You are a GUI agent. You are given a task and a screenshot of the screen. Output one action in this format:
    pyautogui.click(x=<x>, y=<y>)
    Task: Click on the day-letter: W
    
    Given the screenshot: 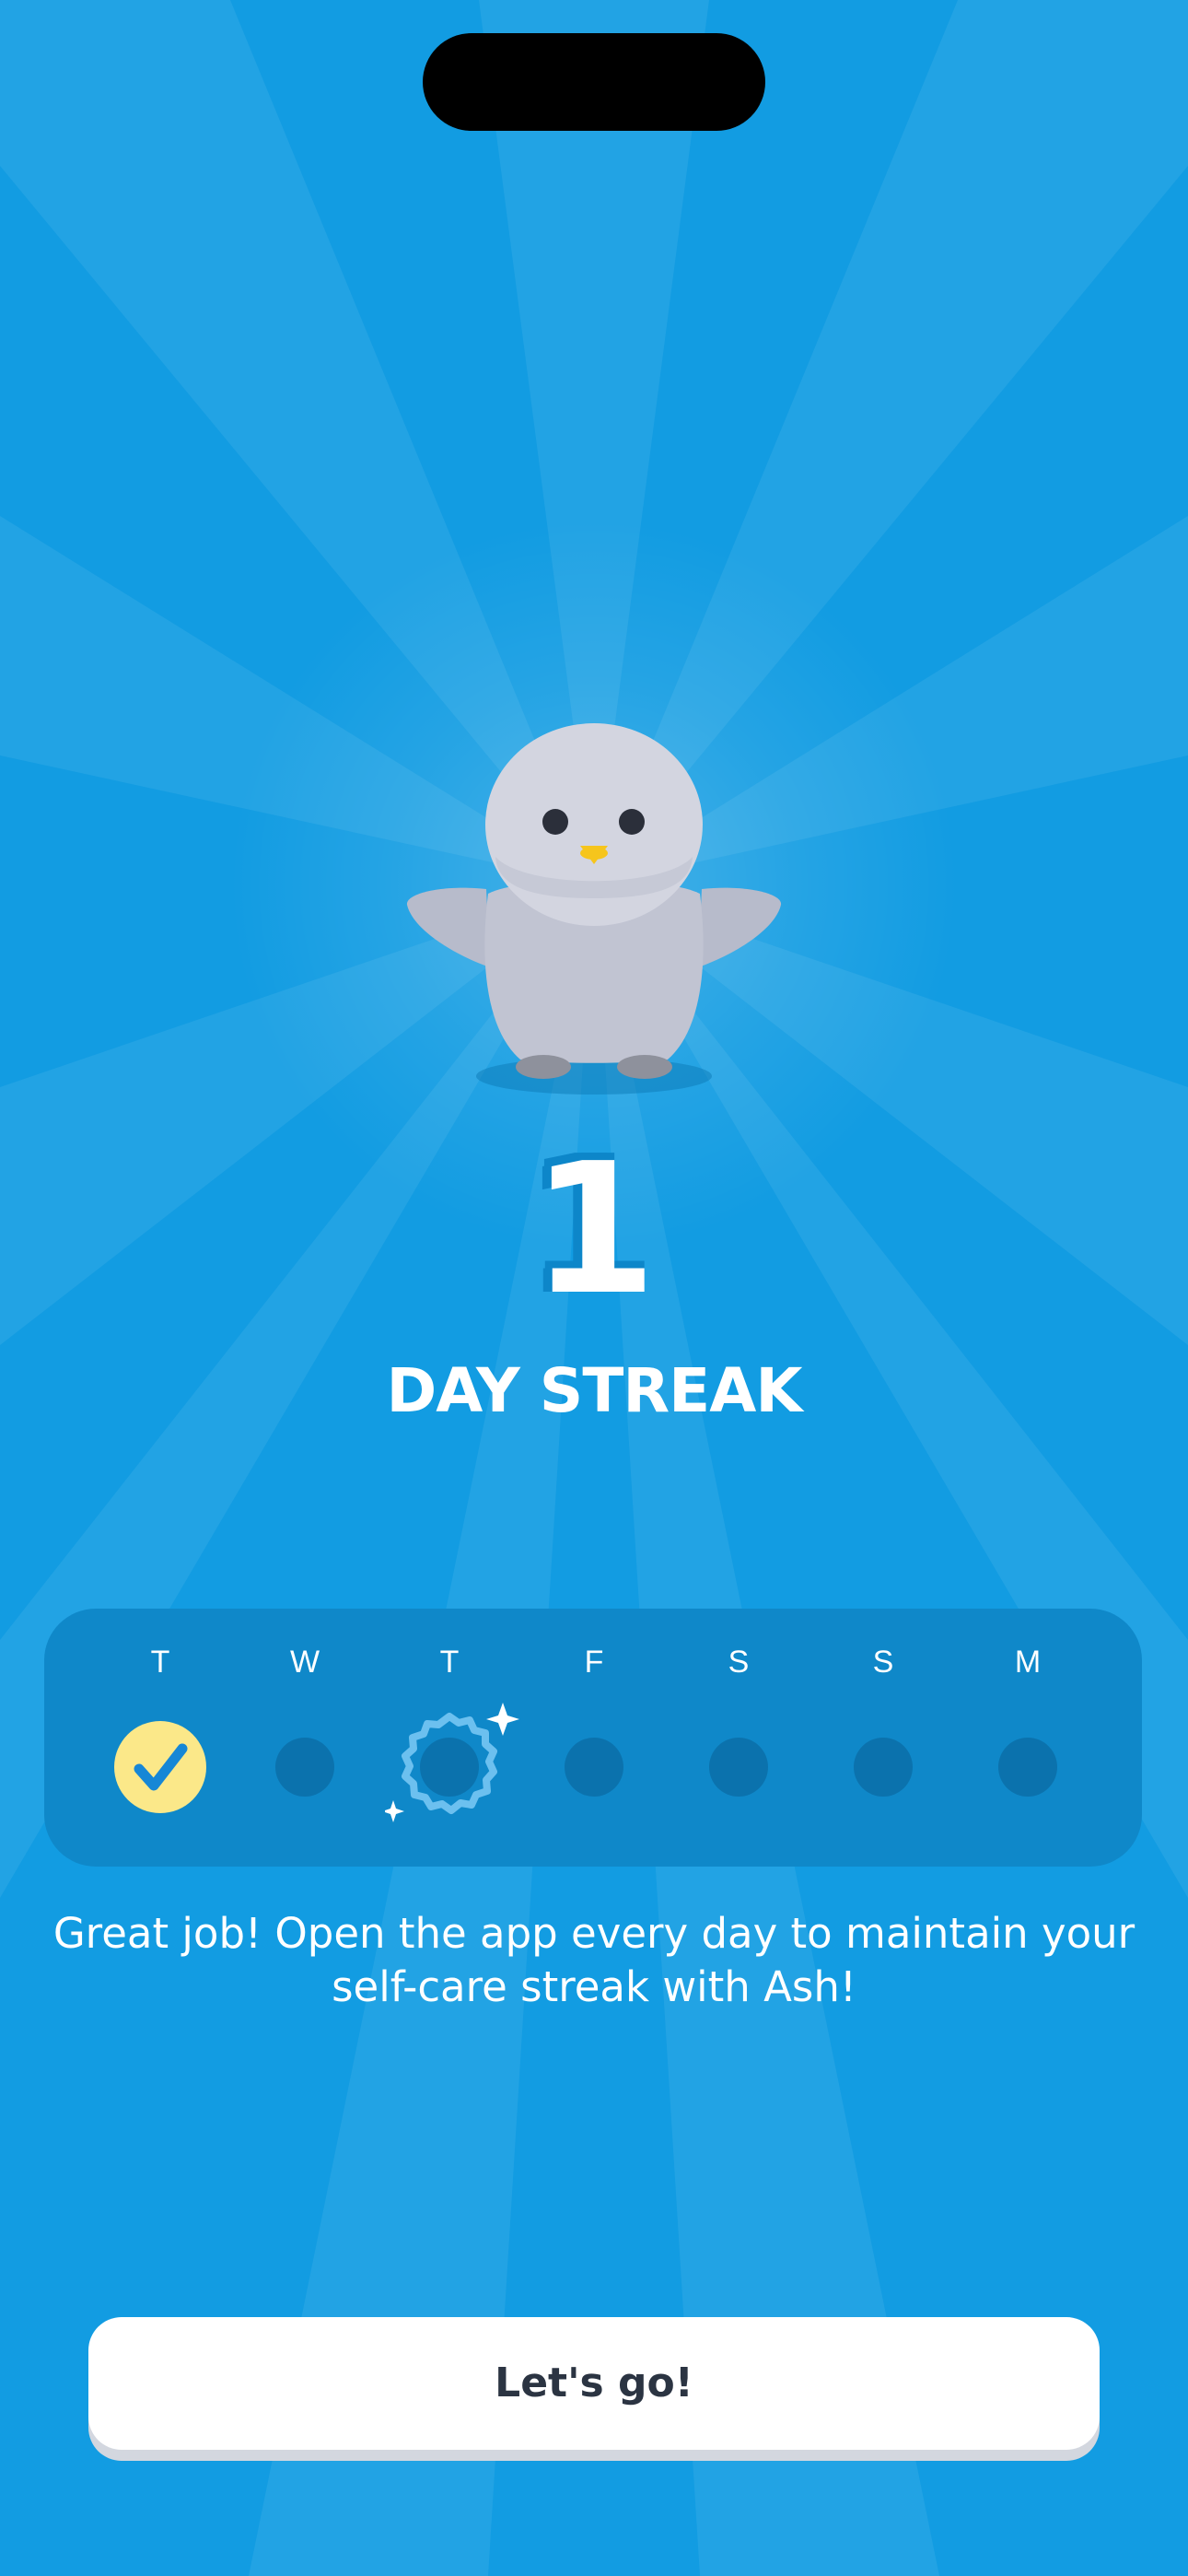 What is the action you would take?
    pyautogui.click(x=304, y=1662)
    